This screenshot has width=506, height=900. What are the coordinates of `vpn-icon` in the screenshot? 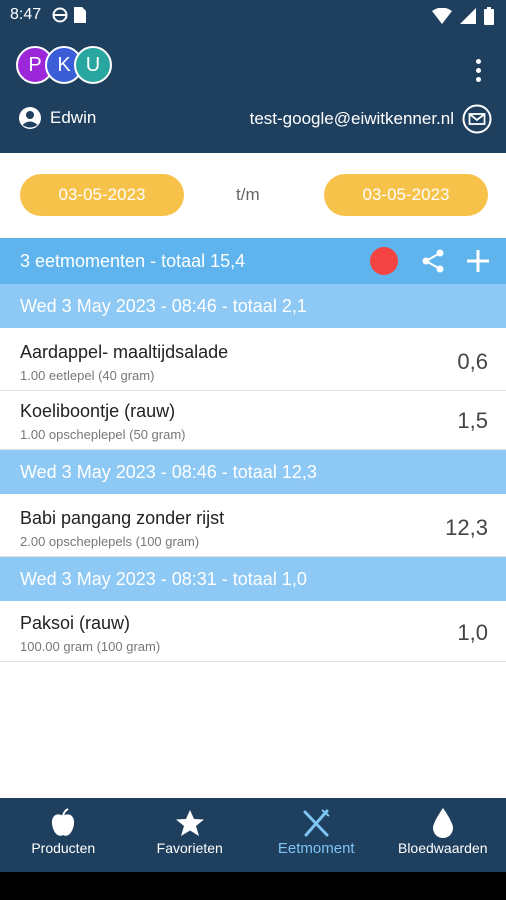 It's located at (60, 15).